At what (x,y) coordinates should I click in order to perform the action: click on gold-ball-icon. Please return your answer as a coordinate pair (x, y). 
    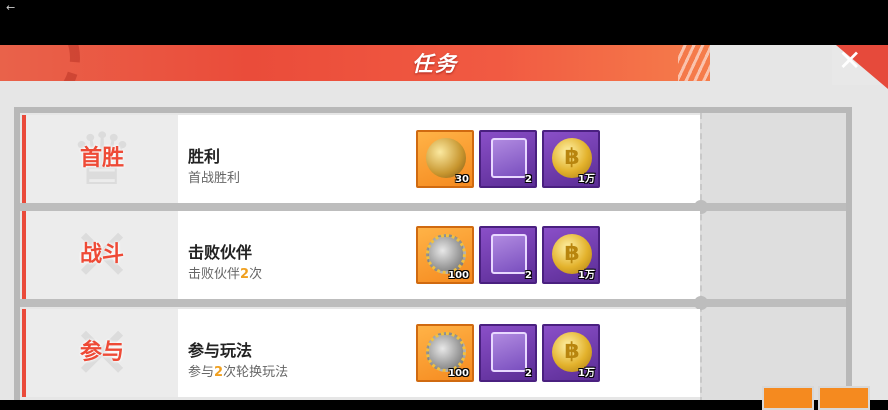
    Looking at the image, I should click on (446, 158).